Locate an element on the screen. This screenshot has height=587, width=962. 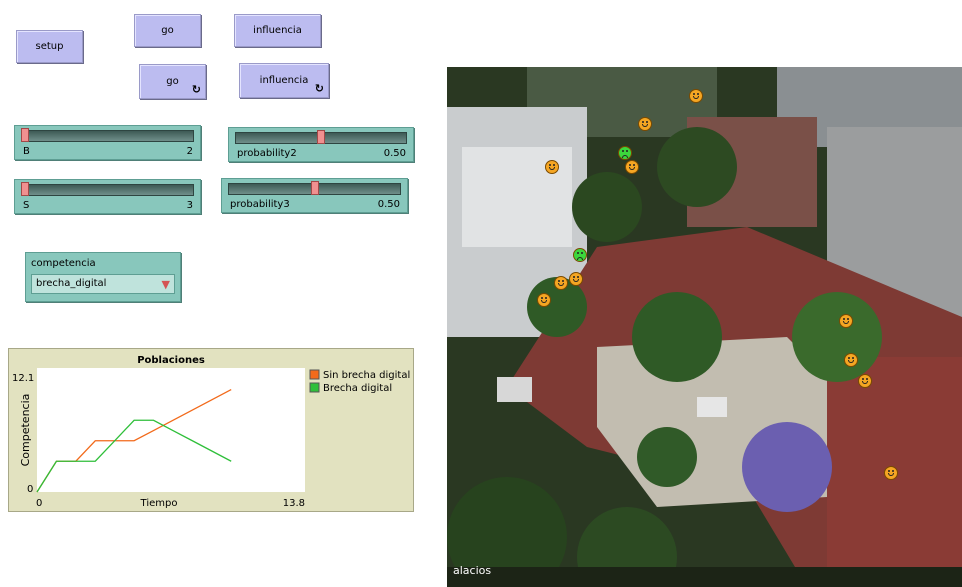
x-max-label: 13.8 is located at coordinates (294, 503).